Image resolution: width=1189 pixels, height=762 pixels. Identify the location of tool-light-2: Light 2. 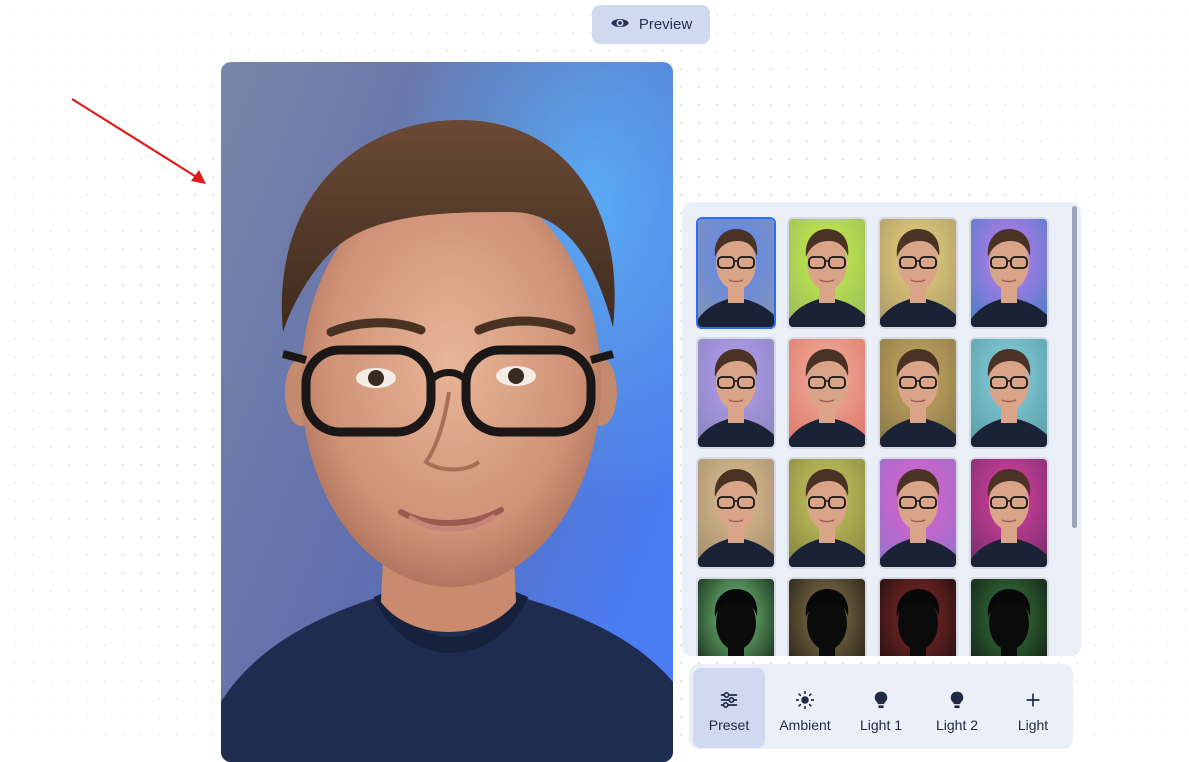
(957, 708).